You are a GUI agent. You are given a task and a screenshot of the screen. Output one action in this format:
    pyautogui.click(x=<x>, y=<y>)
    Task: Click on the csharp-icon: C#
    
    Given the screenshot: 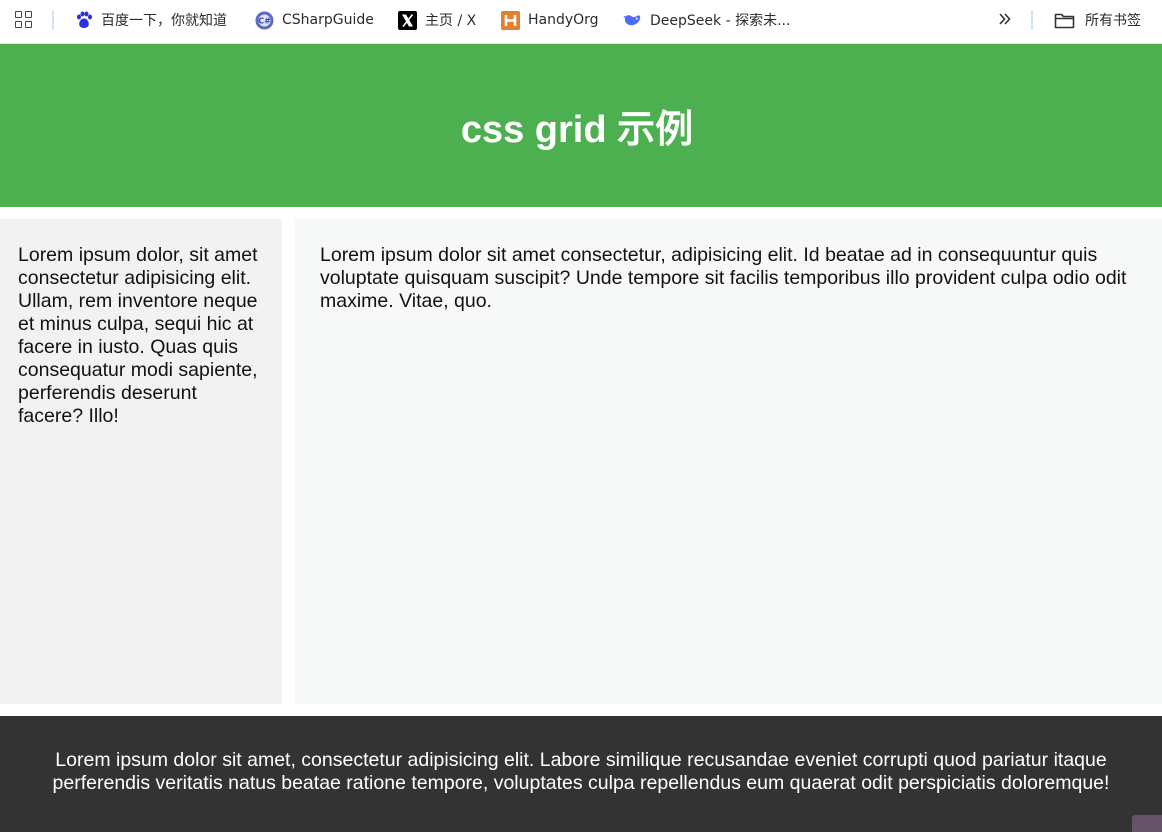 What is the action you would take?
    pyautogui.click(x=264, y=20)
    